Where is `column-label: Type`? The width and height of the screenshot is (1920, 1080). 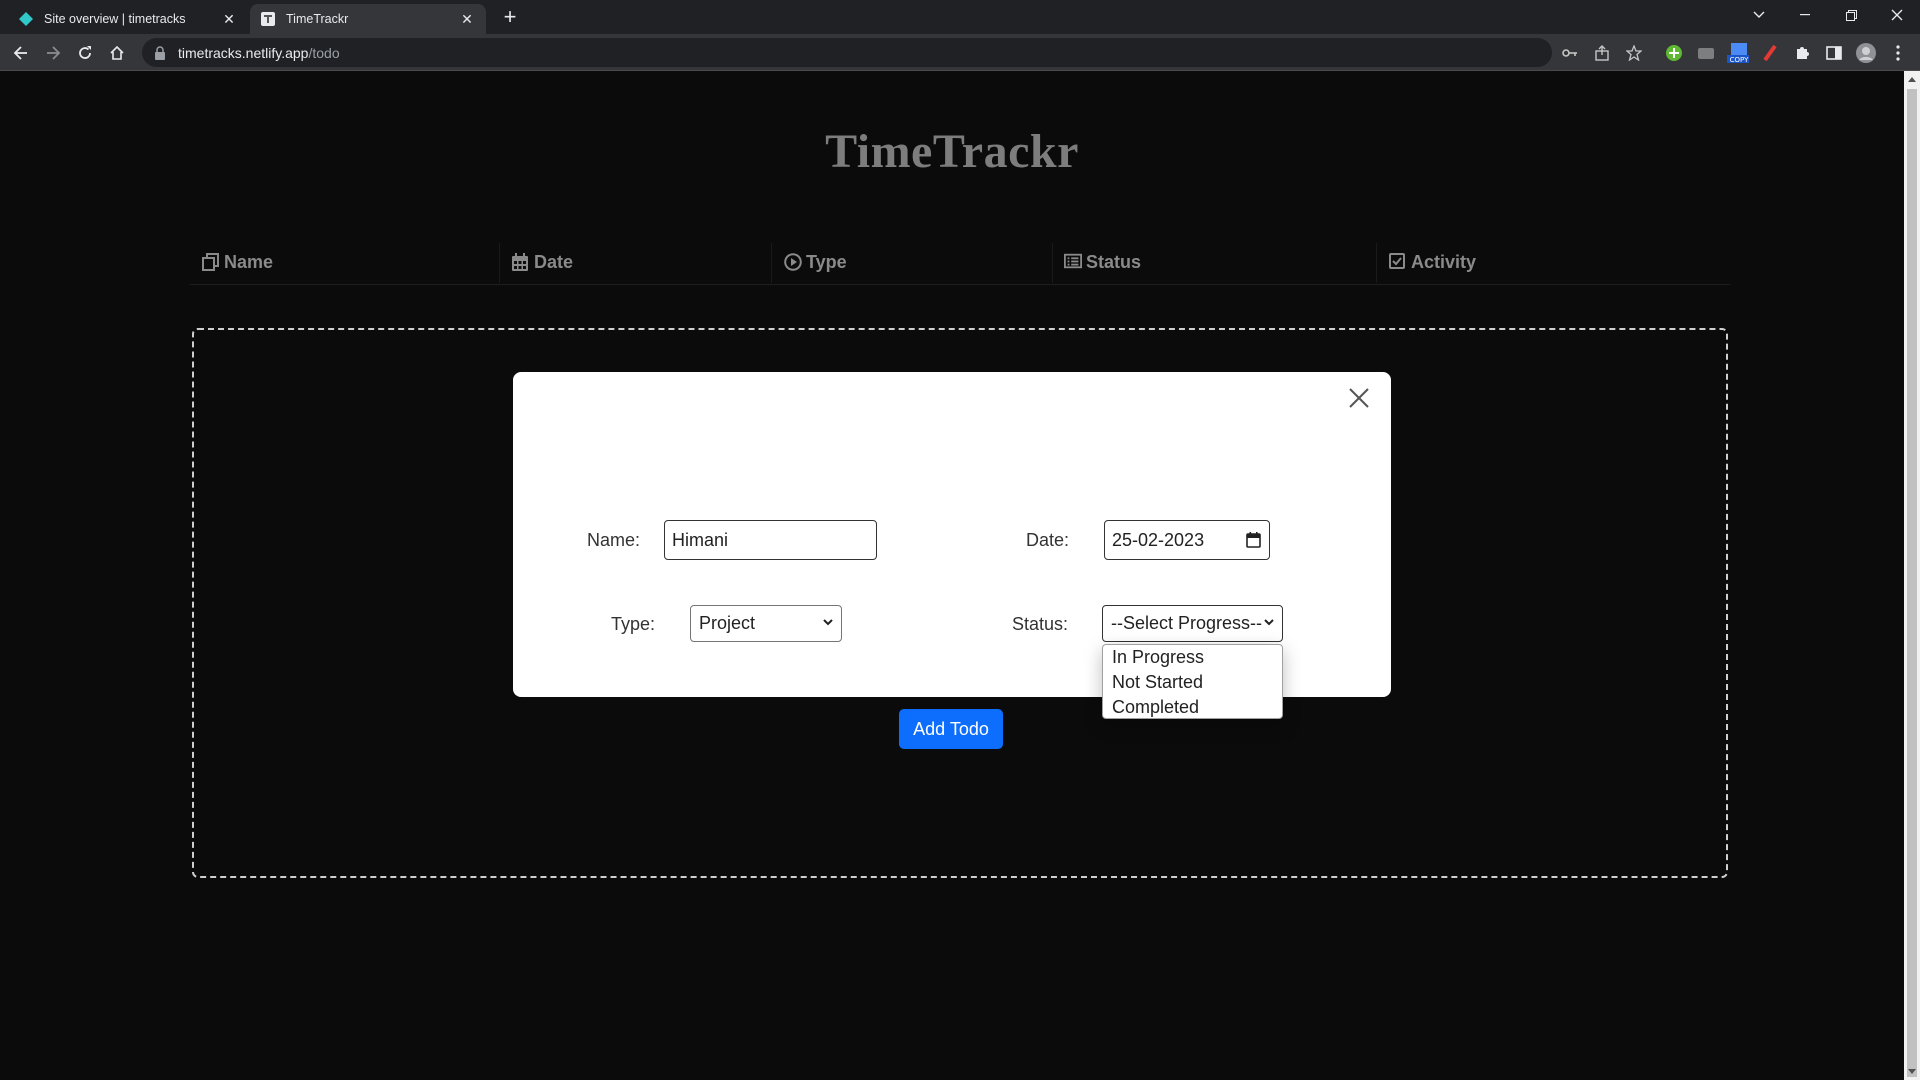 column-label: Type is located at coordinates (826, 261).